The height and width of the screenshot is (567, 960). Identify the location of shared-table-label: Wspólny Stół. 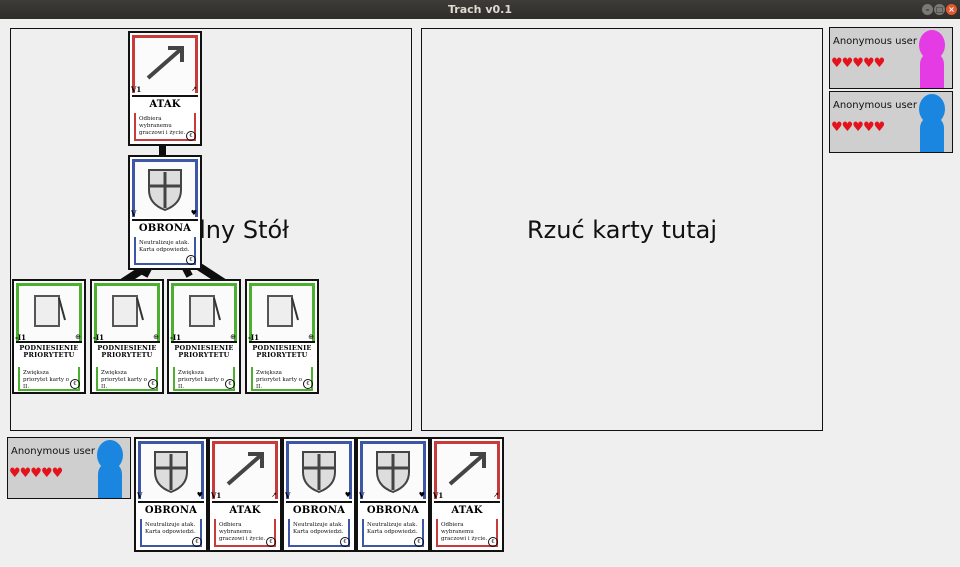
(210, 229).